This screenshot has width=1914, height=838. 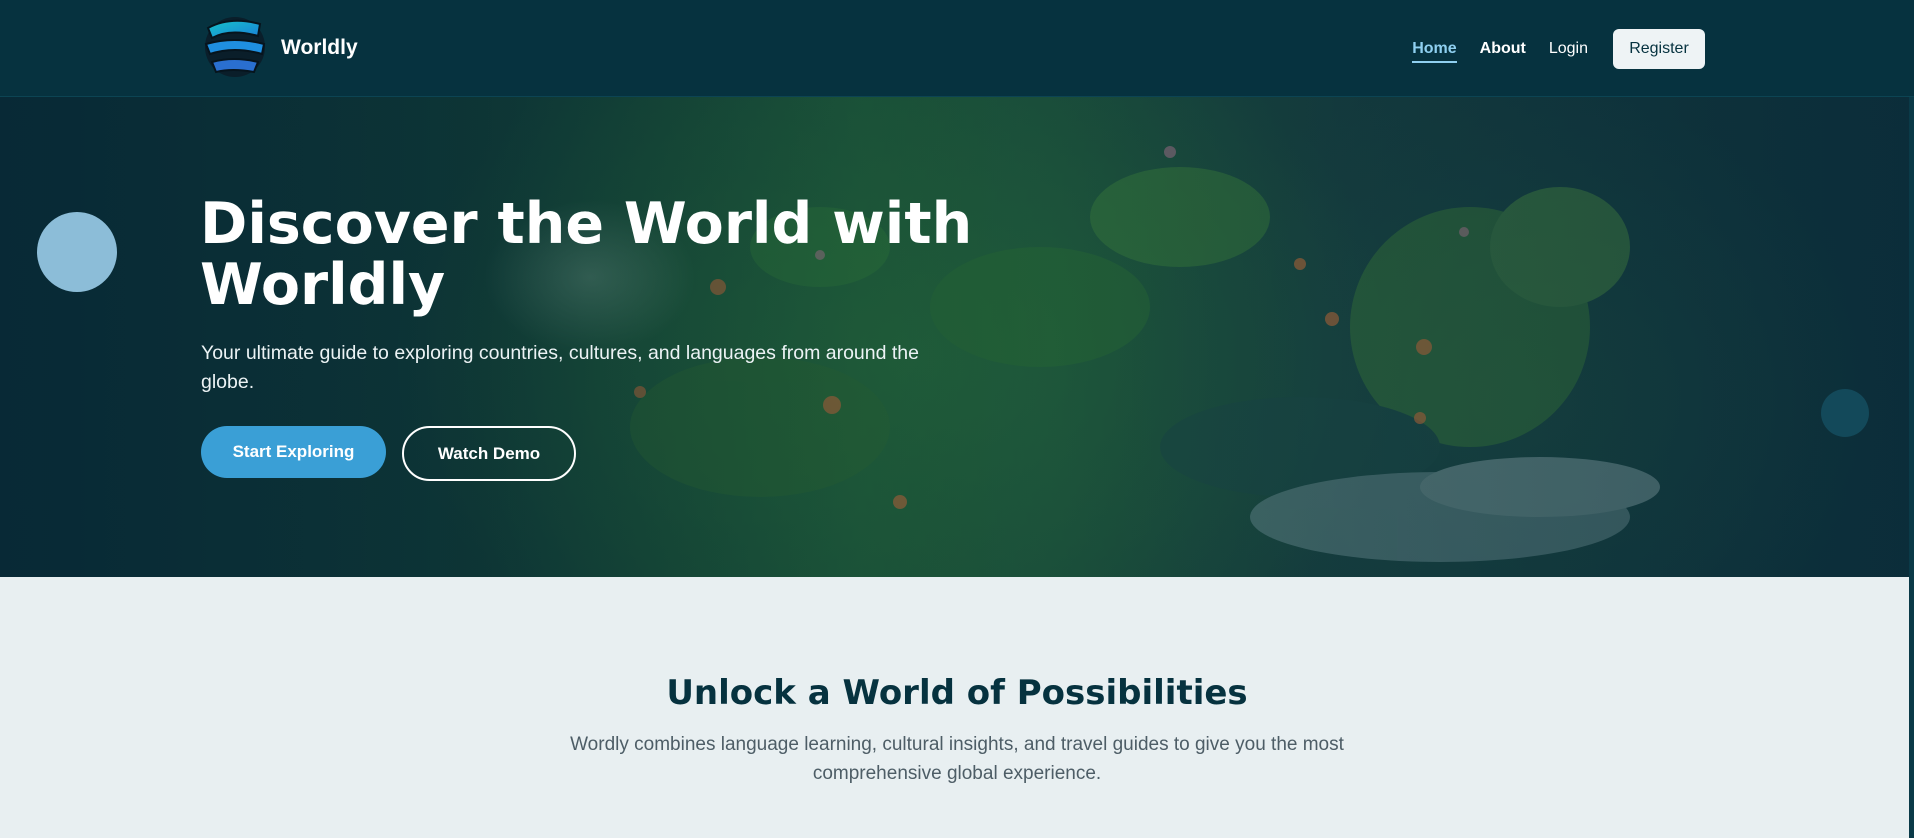 What do you see at coordinates (489, 453) in the screenshot?
I see `watch-demo-button: Watch Demo` at bounding box center [489, 453].